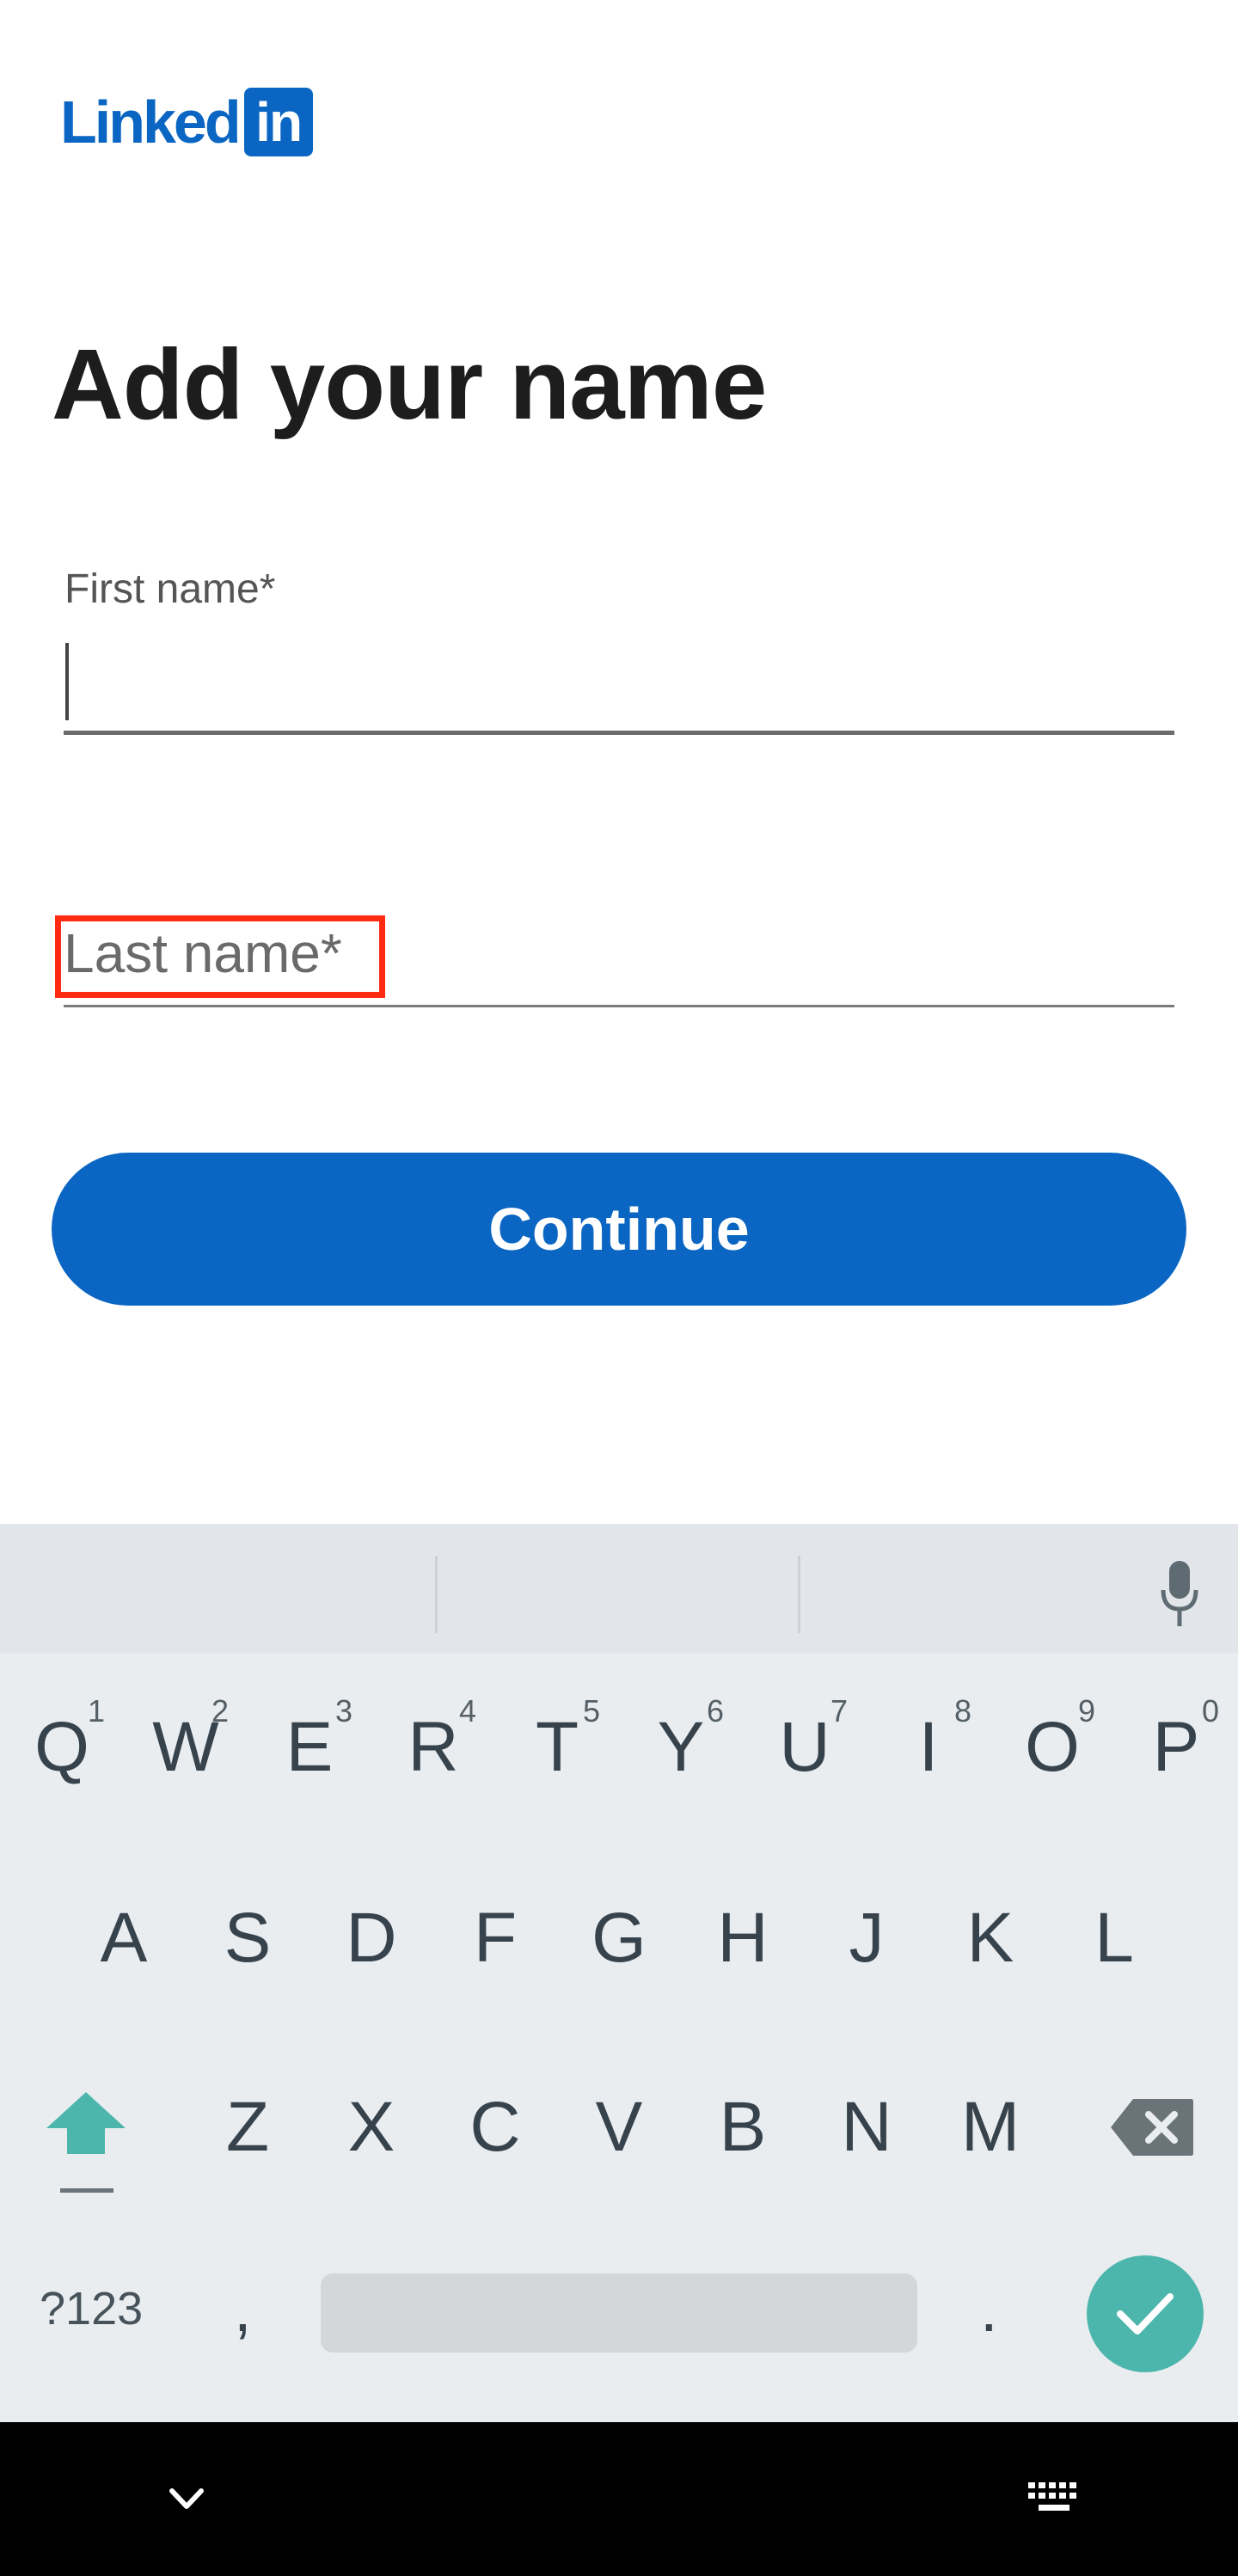 The width and height of the screenshot is (1238, 2576). What do you see at coordinates (1114, 1938) in the screenshot?
I see `key-l: L` at bounding box center [1114, 1938].